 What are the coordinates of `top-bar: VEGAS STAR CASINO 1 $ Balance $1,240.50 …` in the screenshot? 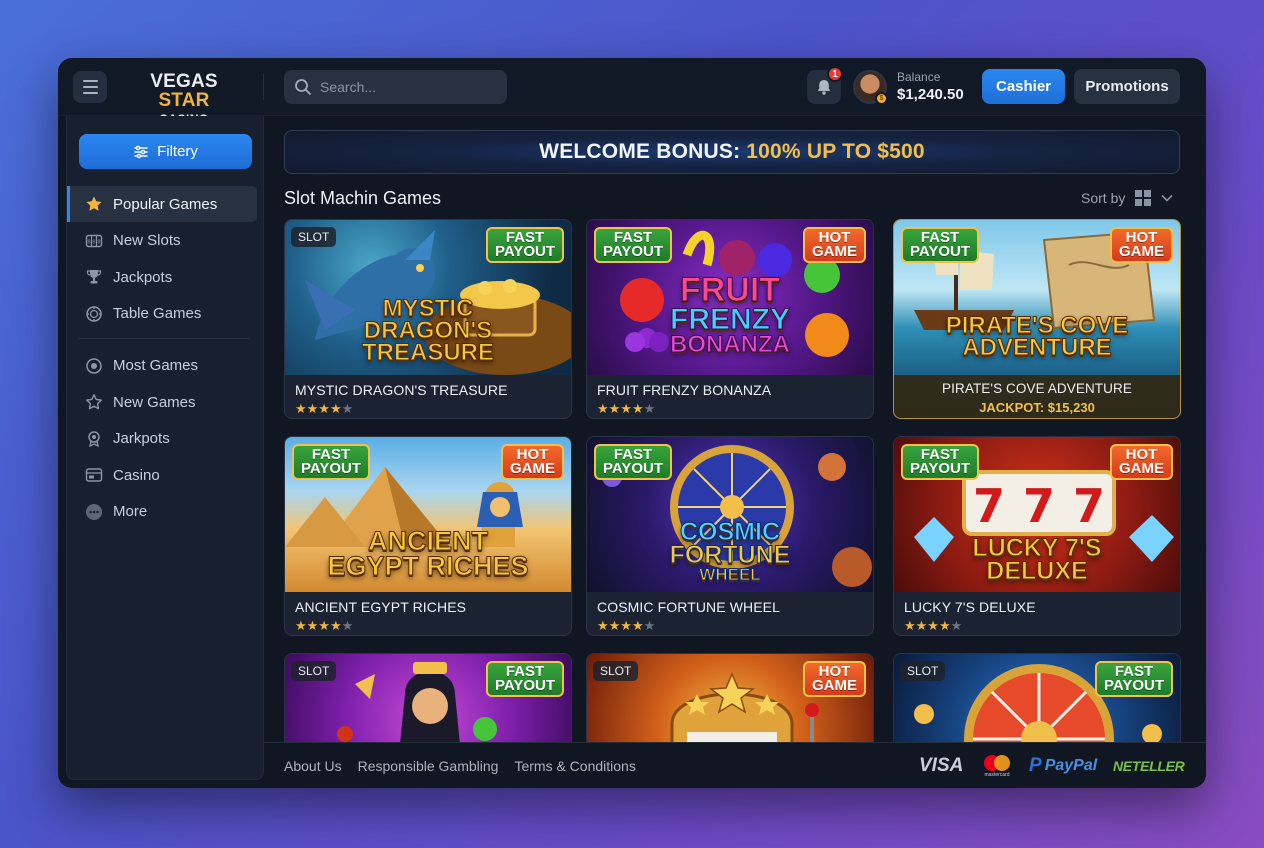 It's located at (632, 91).